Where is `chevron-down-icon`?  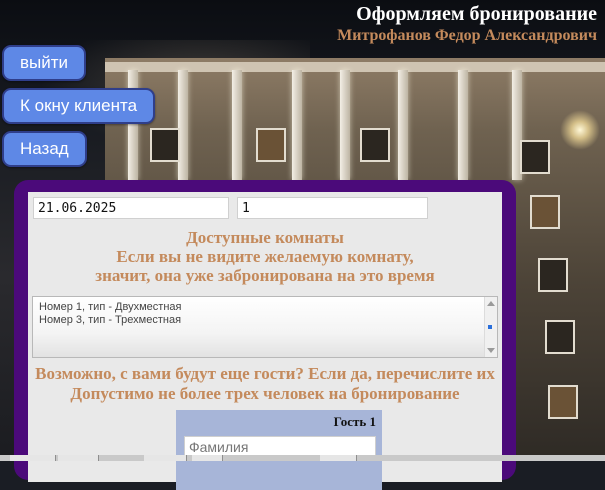
chevron-down-icon is located at coordinates (491, 350).